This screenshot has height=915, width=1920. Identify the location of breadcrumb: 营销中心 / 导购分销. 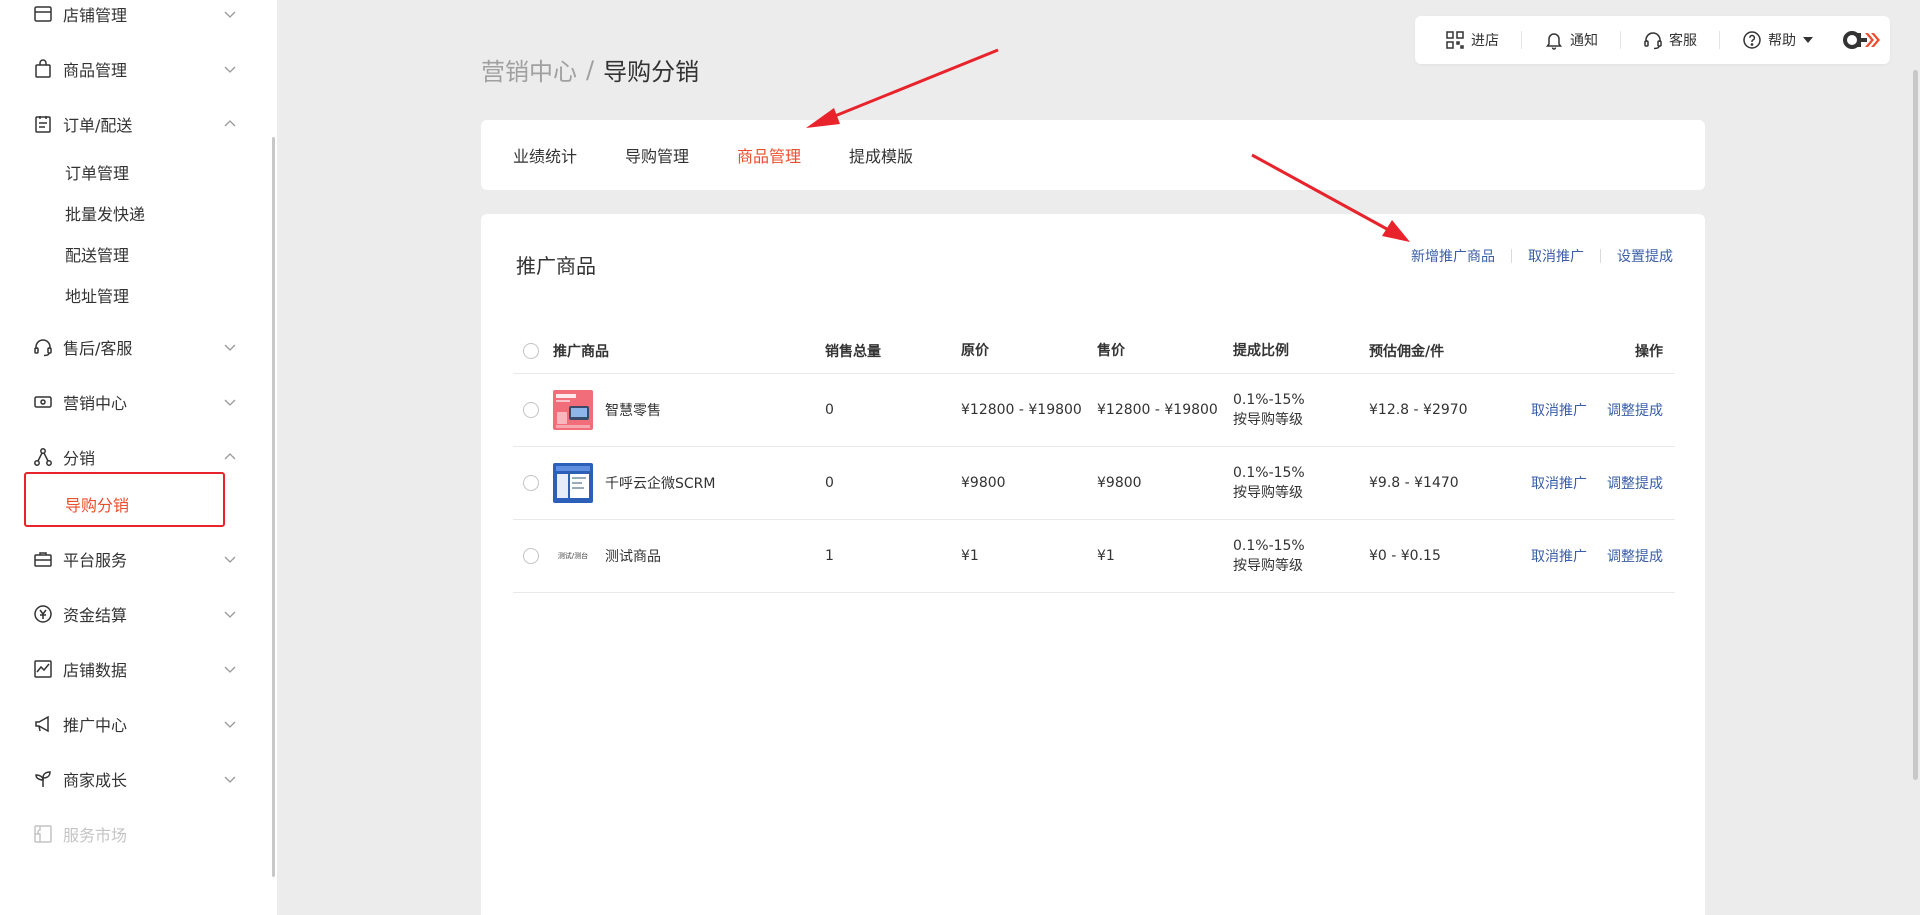
(590, 69).